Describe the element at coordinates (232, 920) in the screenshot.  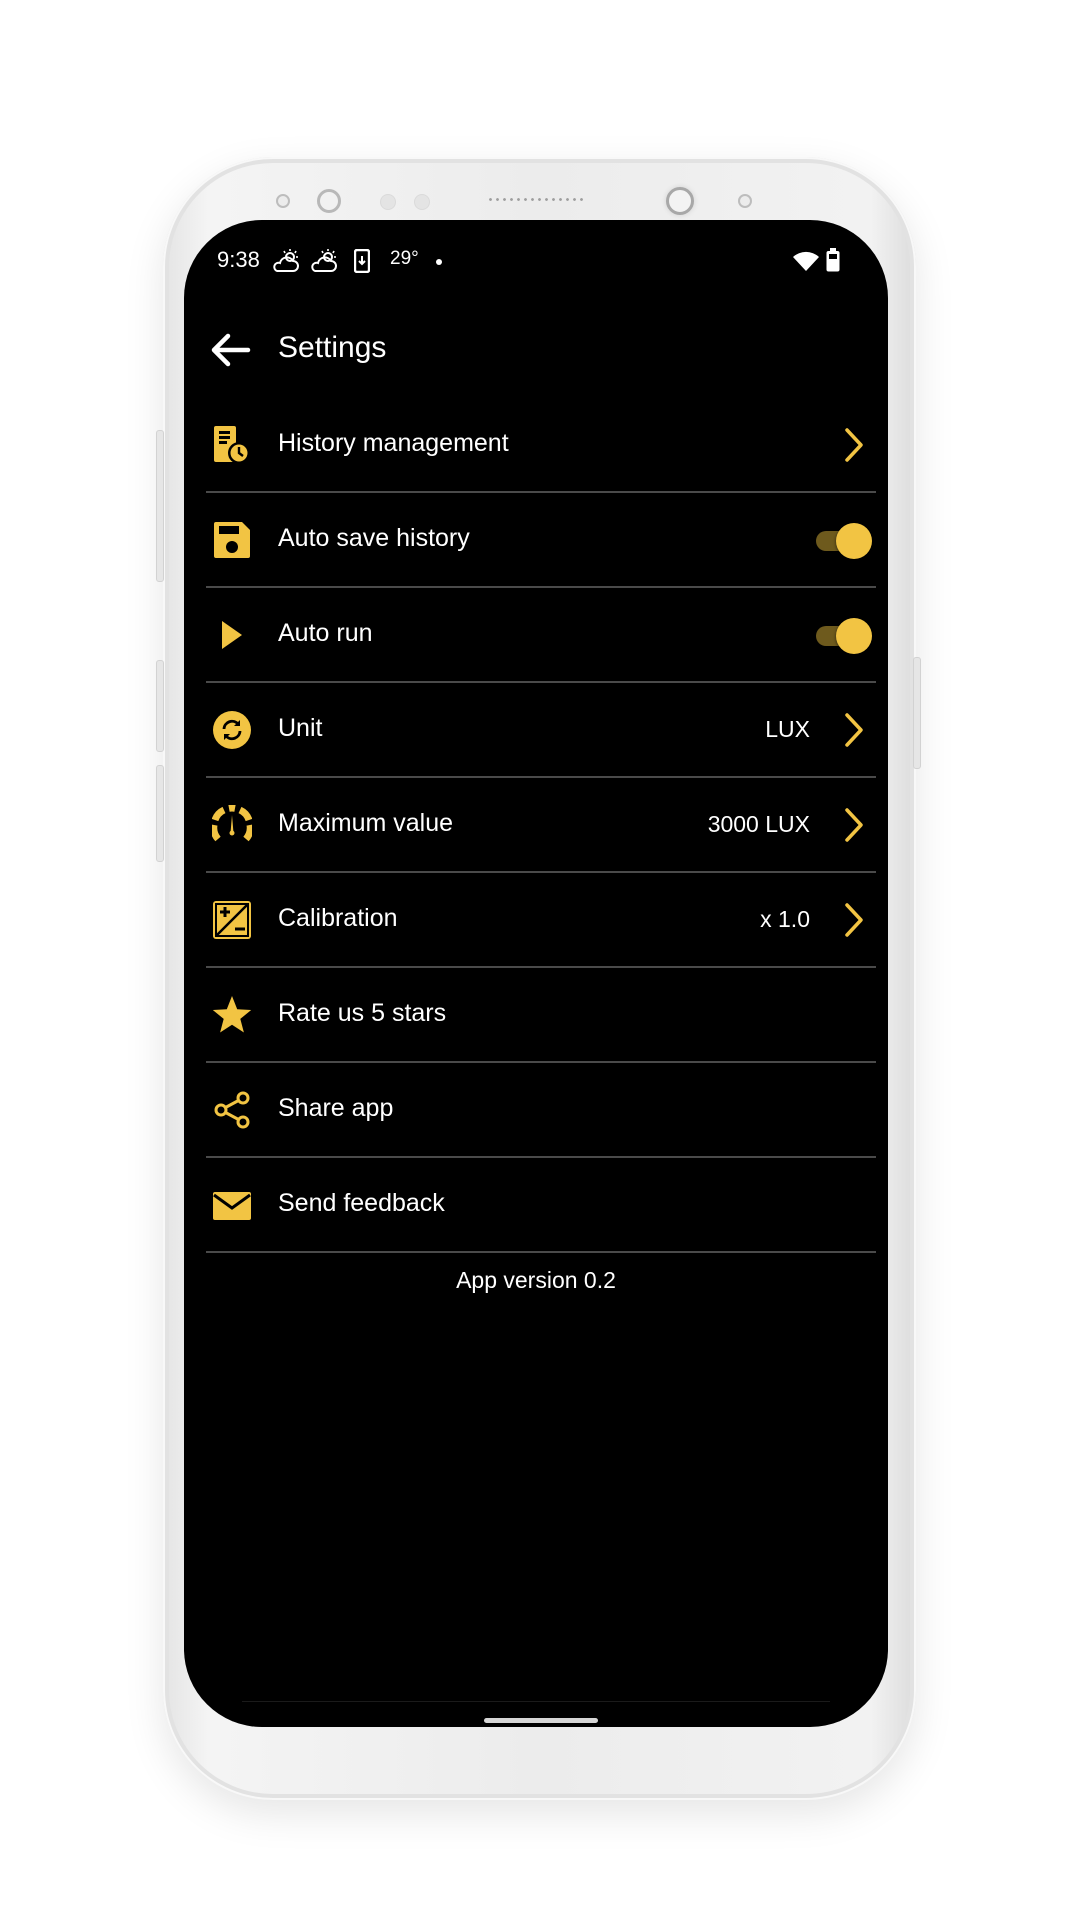
I see `plus-minus-icon` at that location.